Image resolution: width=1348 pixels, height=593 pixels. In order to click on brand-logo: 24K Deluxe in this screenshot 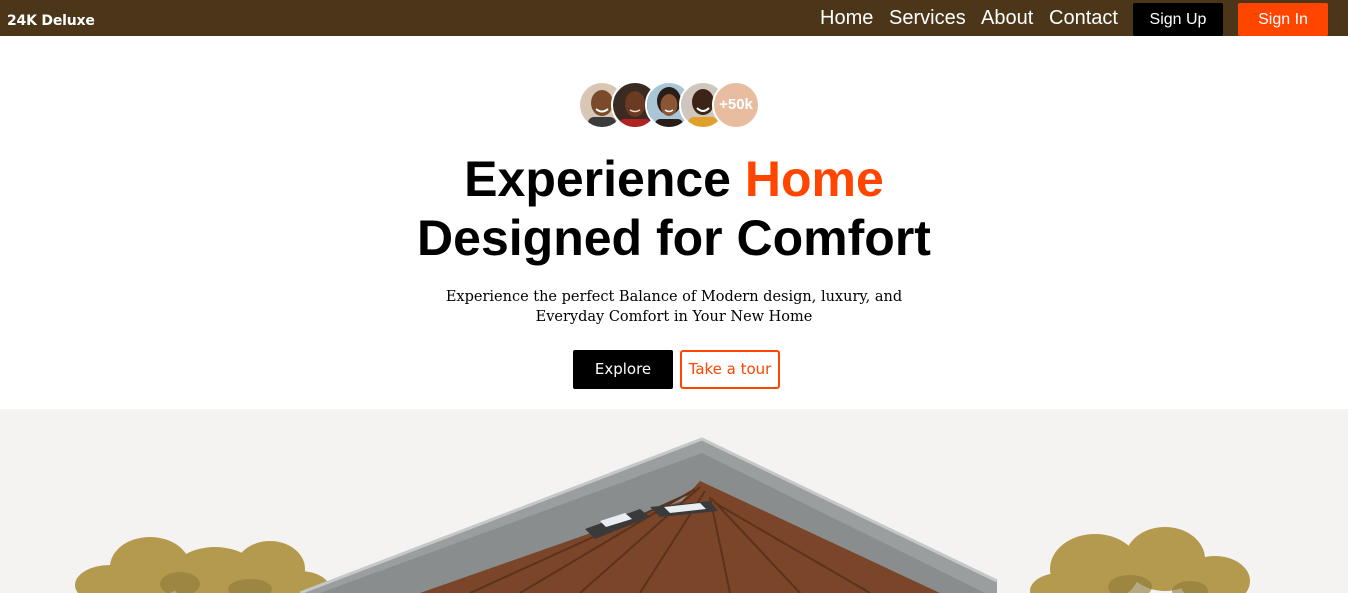, I will do `click(51, 21)`.